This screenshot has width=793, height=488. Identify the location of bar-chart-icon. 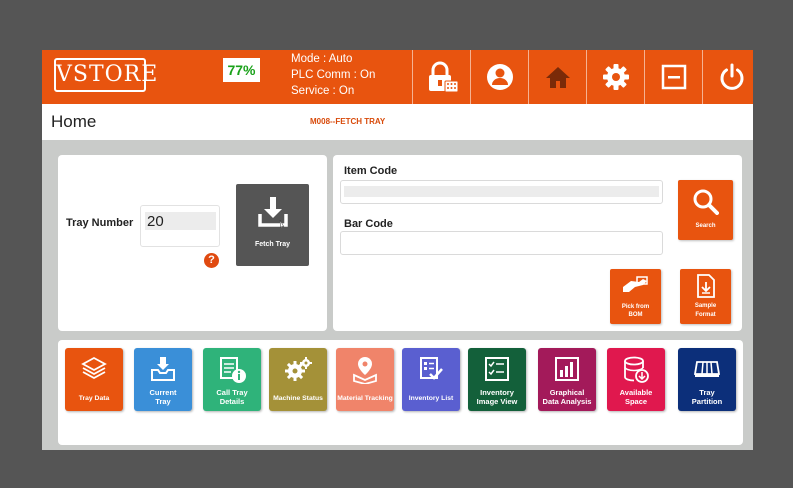
(567, 369).